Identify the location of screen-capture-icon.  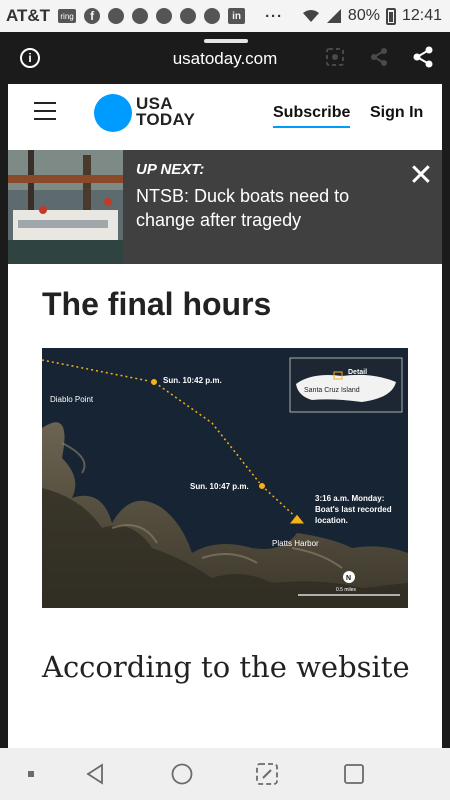
(267, 774).